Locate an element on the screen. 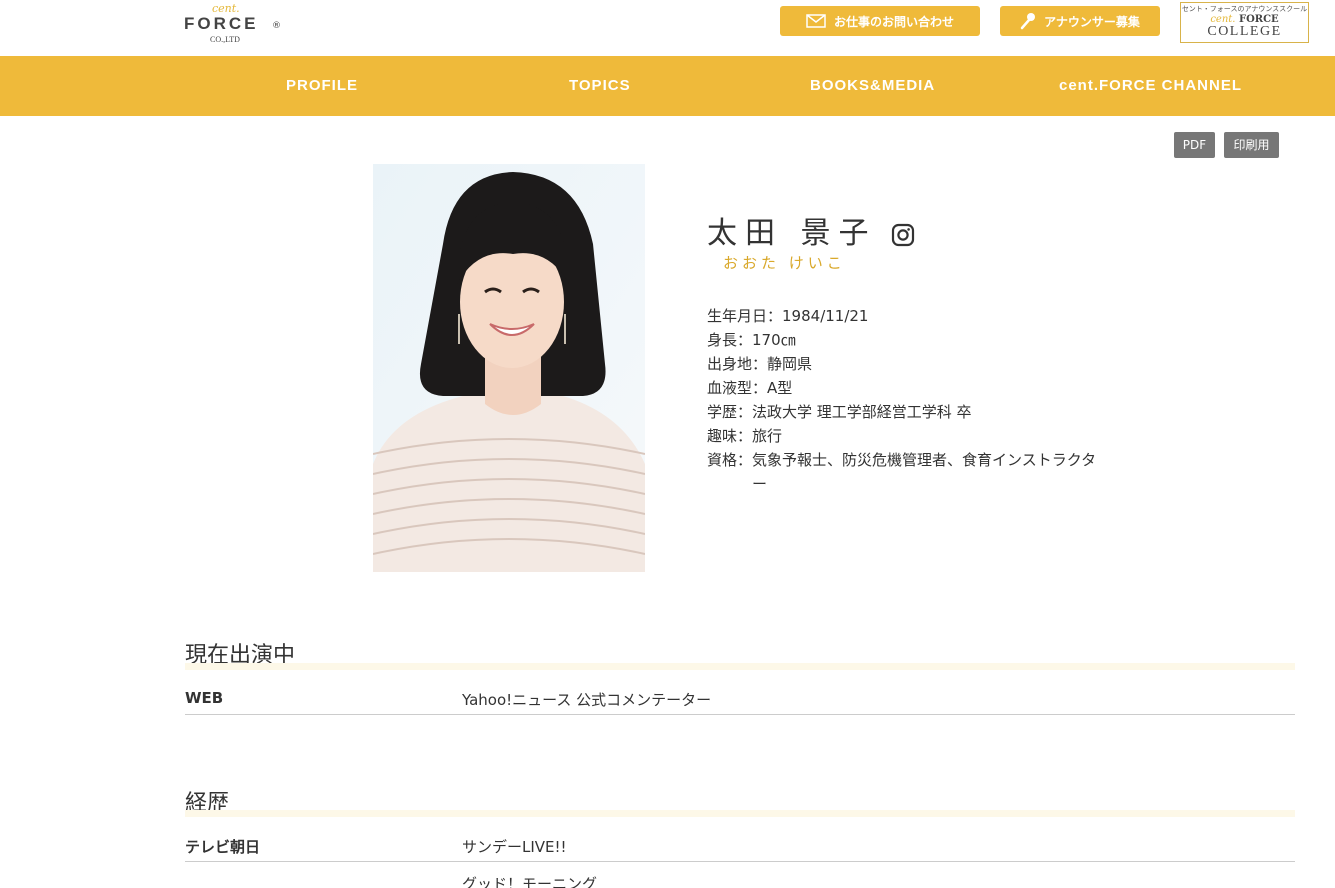 The width and height of the screenshot is (1335, 888). career-row: テレビ朝日 サンデーLIVE!! is located at coordinates (740, 848).